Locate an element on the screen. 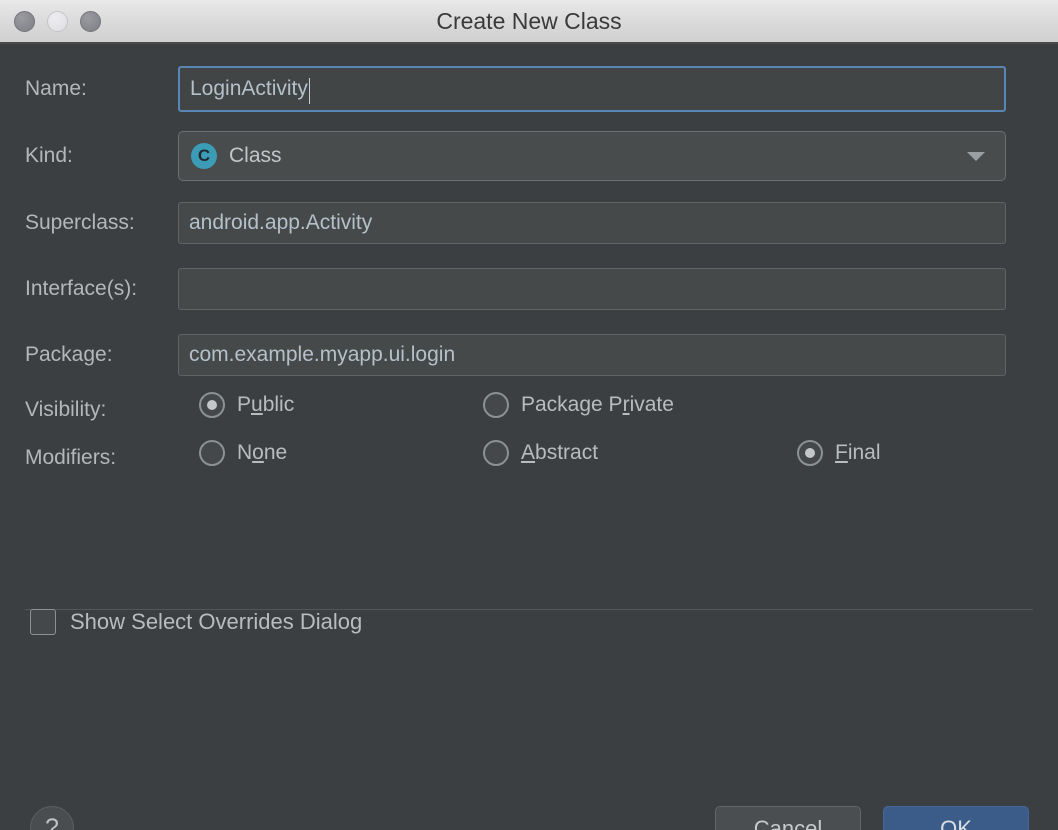  name-label: Name: is located at coordinates (56, 88).